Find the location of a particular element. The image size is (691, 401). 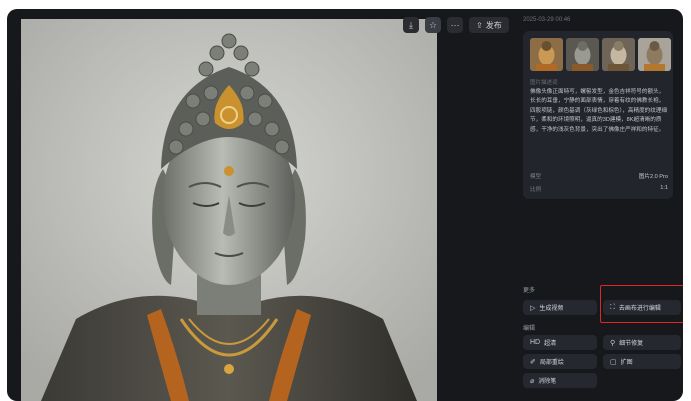

model-label: 模型 is located at coordinates (536, 177).